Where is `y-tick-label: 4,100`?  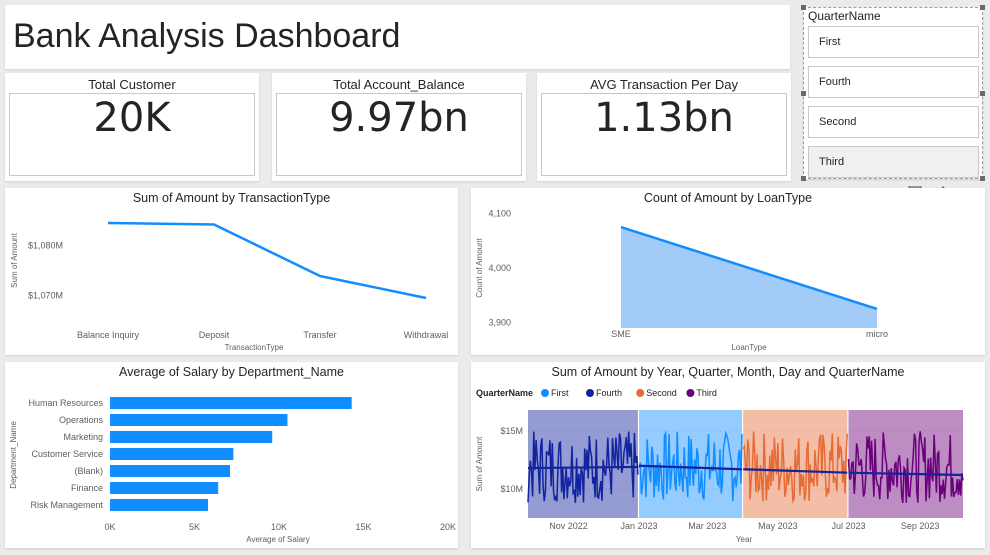
y-tick-label: 4,100 is located at coordinates (499, 213).